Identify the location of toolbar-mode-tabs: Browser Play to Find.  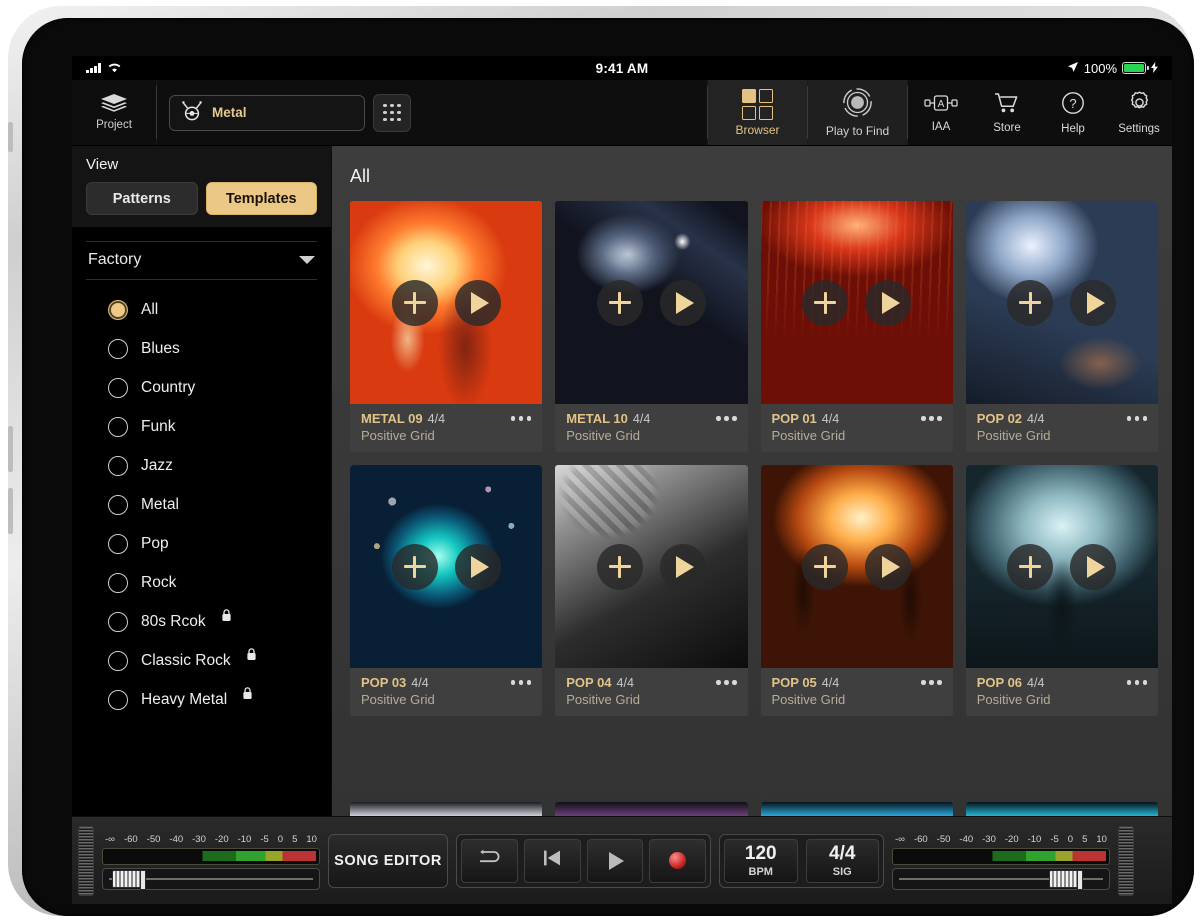
(807, 112).